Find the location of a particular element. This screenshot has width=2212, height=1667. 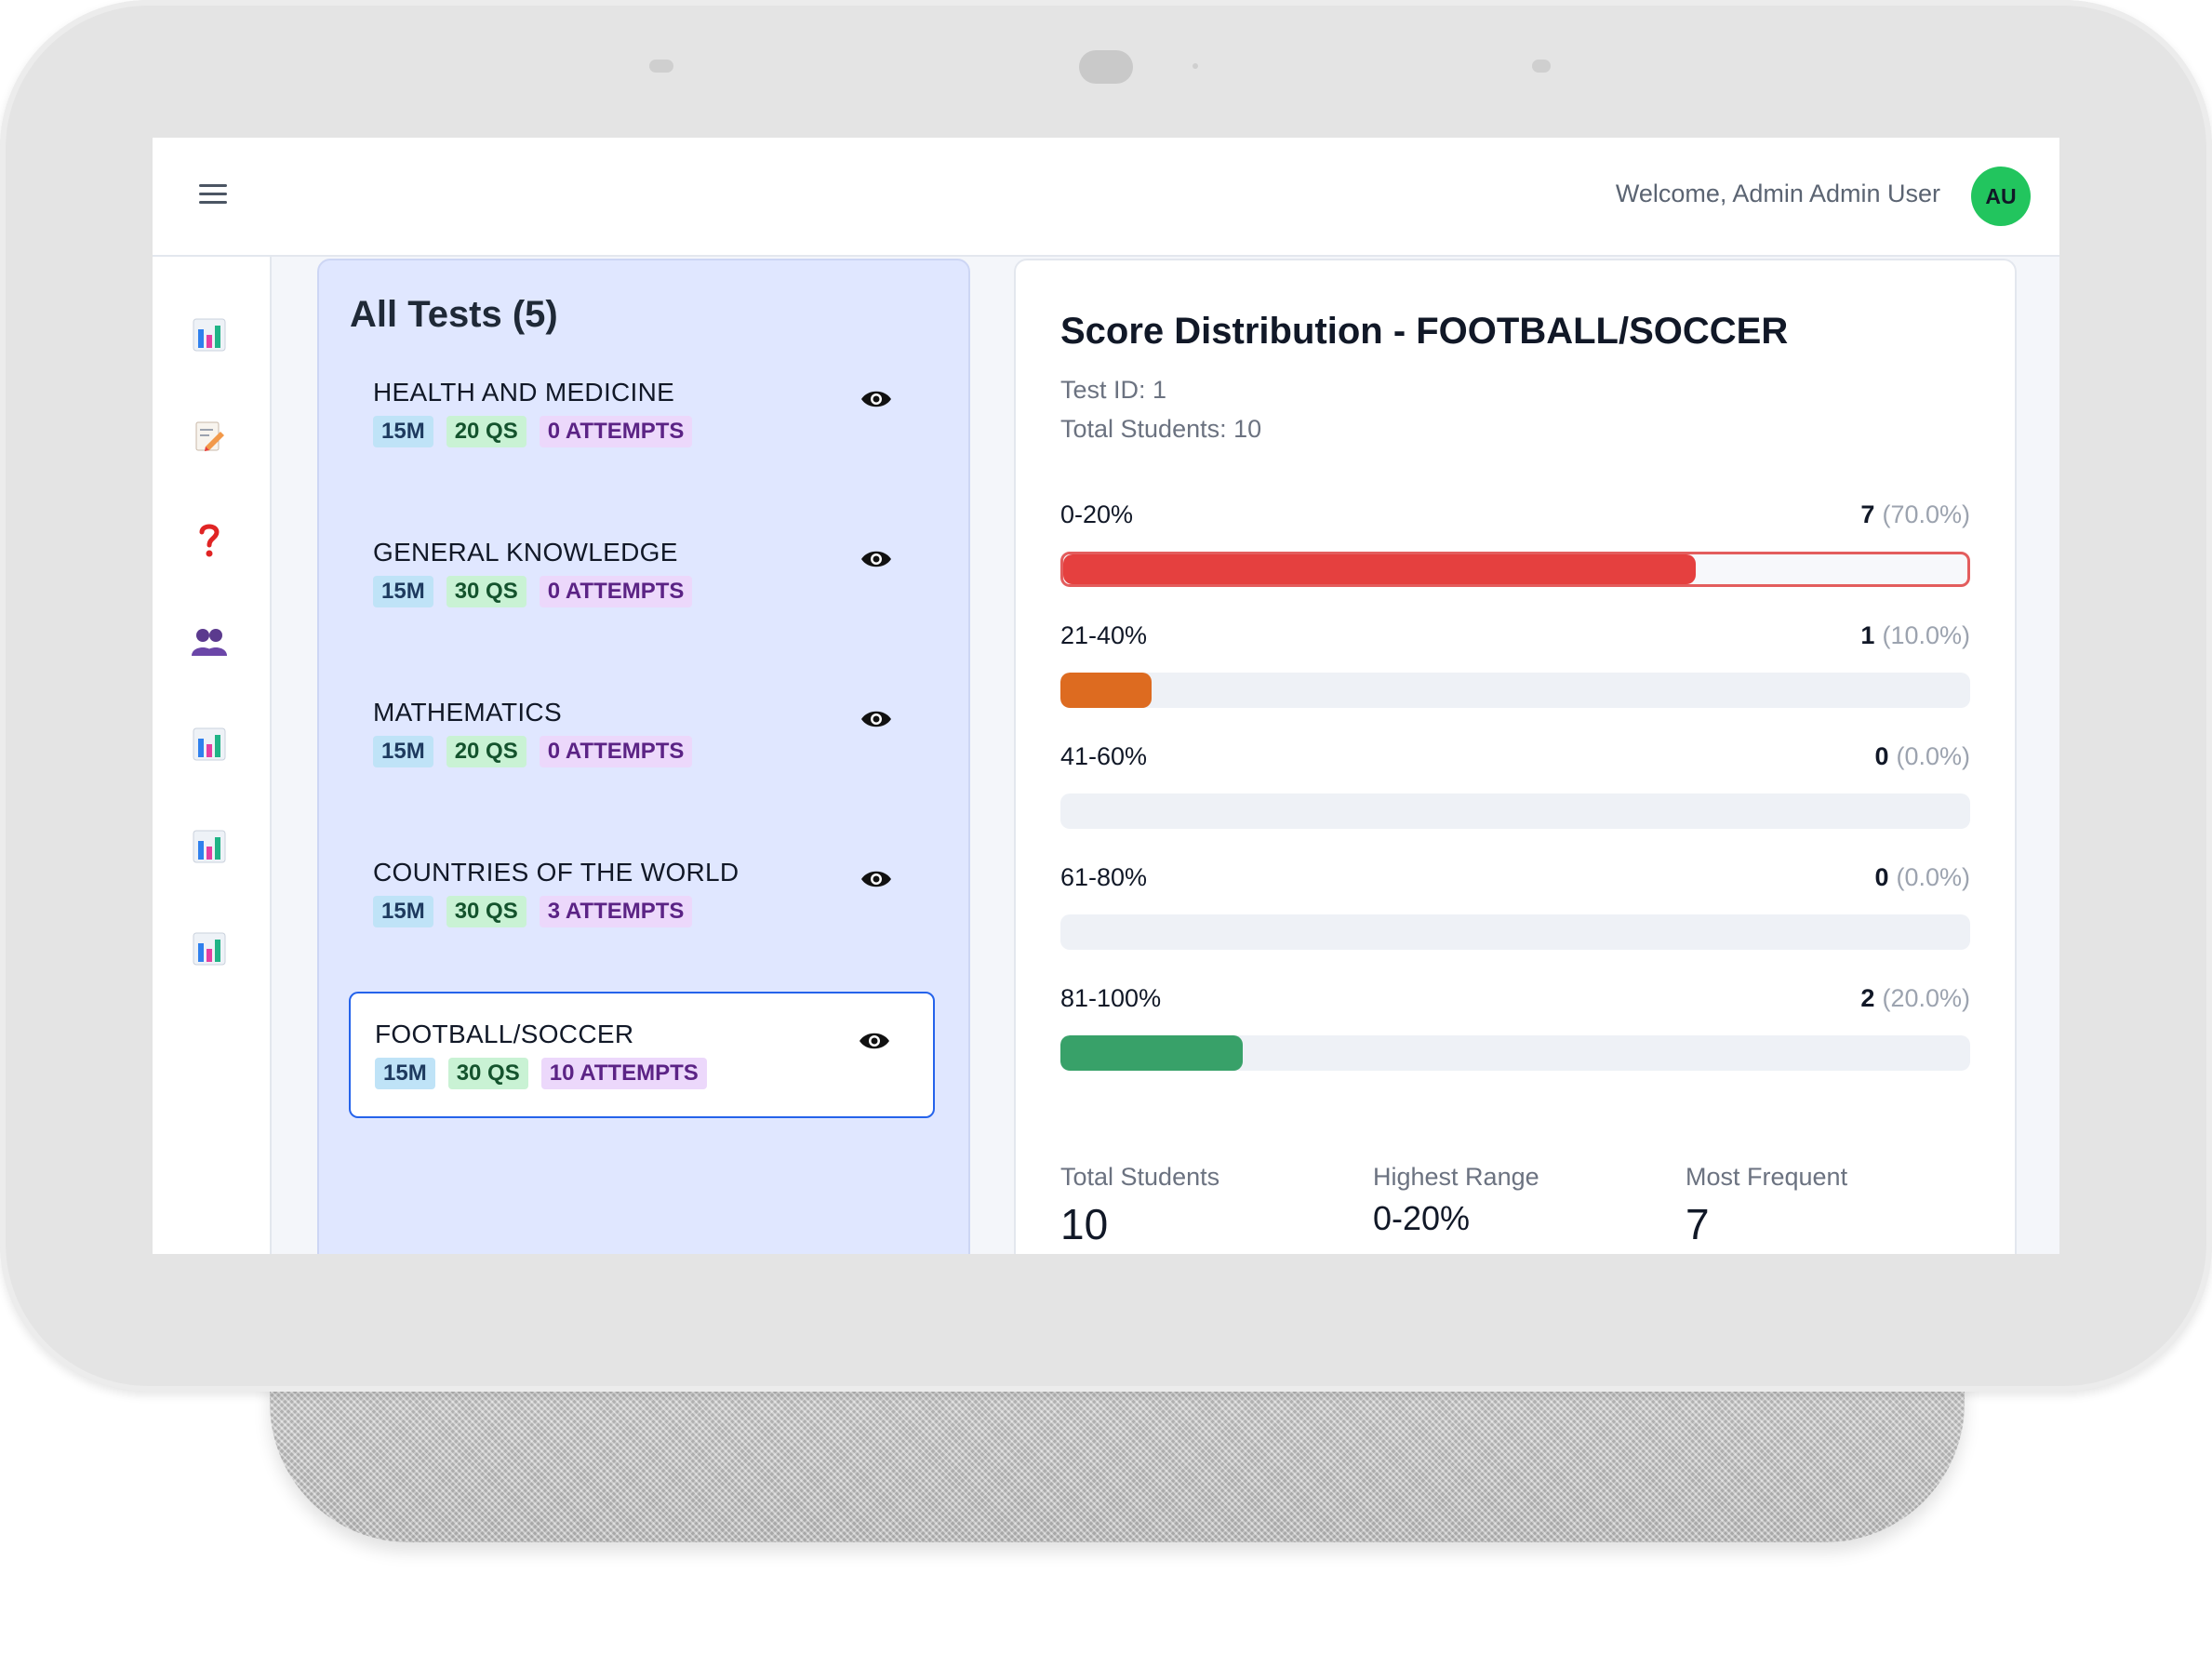

test-name: FOOTBALL/SOCCER is located at coordinates (504, 1034).